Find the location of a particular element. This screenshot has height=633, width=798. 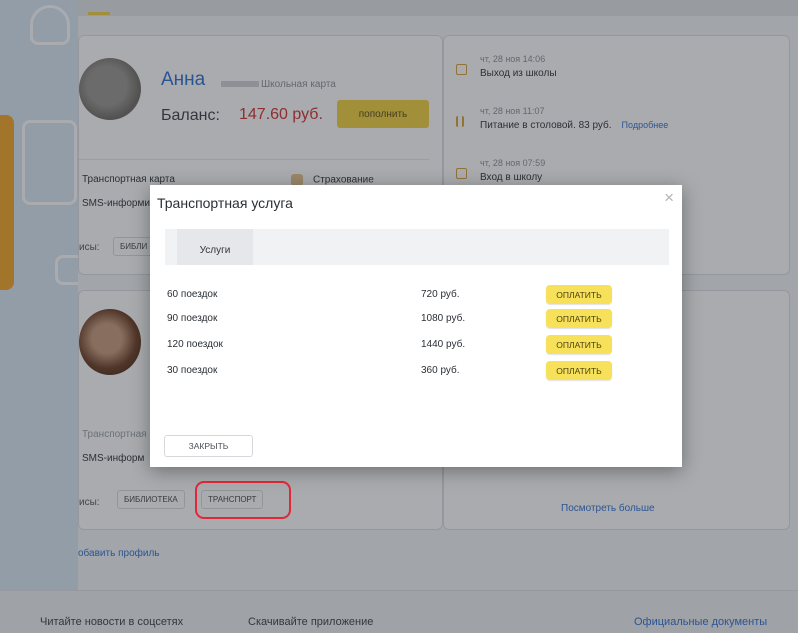

service-price: 1080 руб. is located at coordinates (443, 318).